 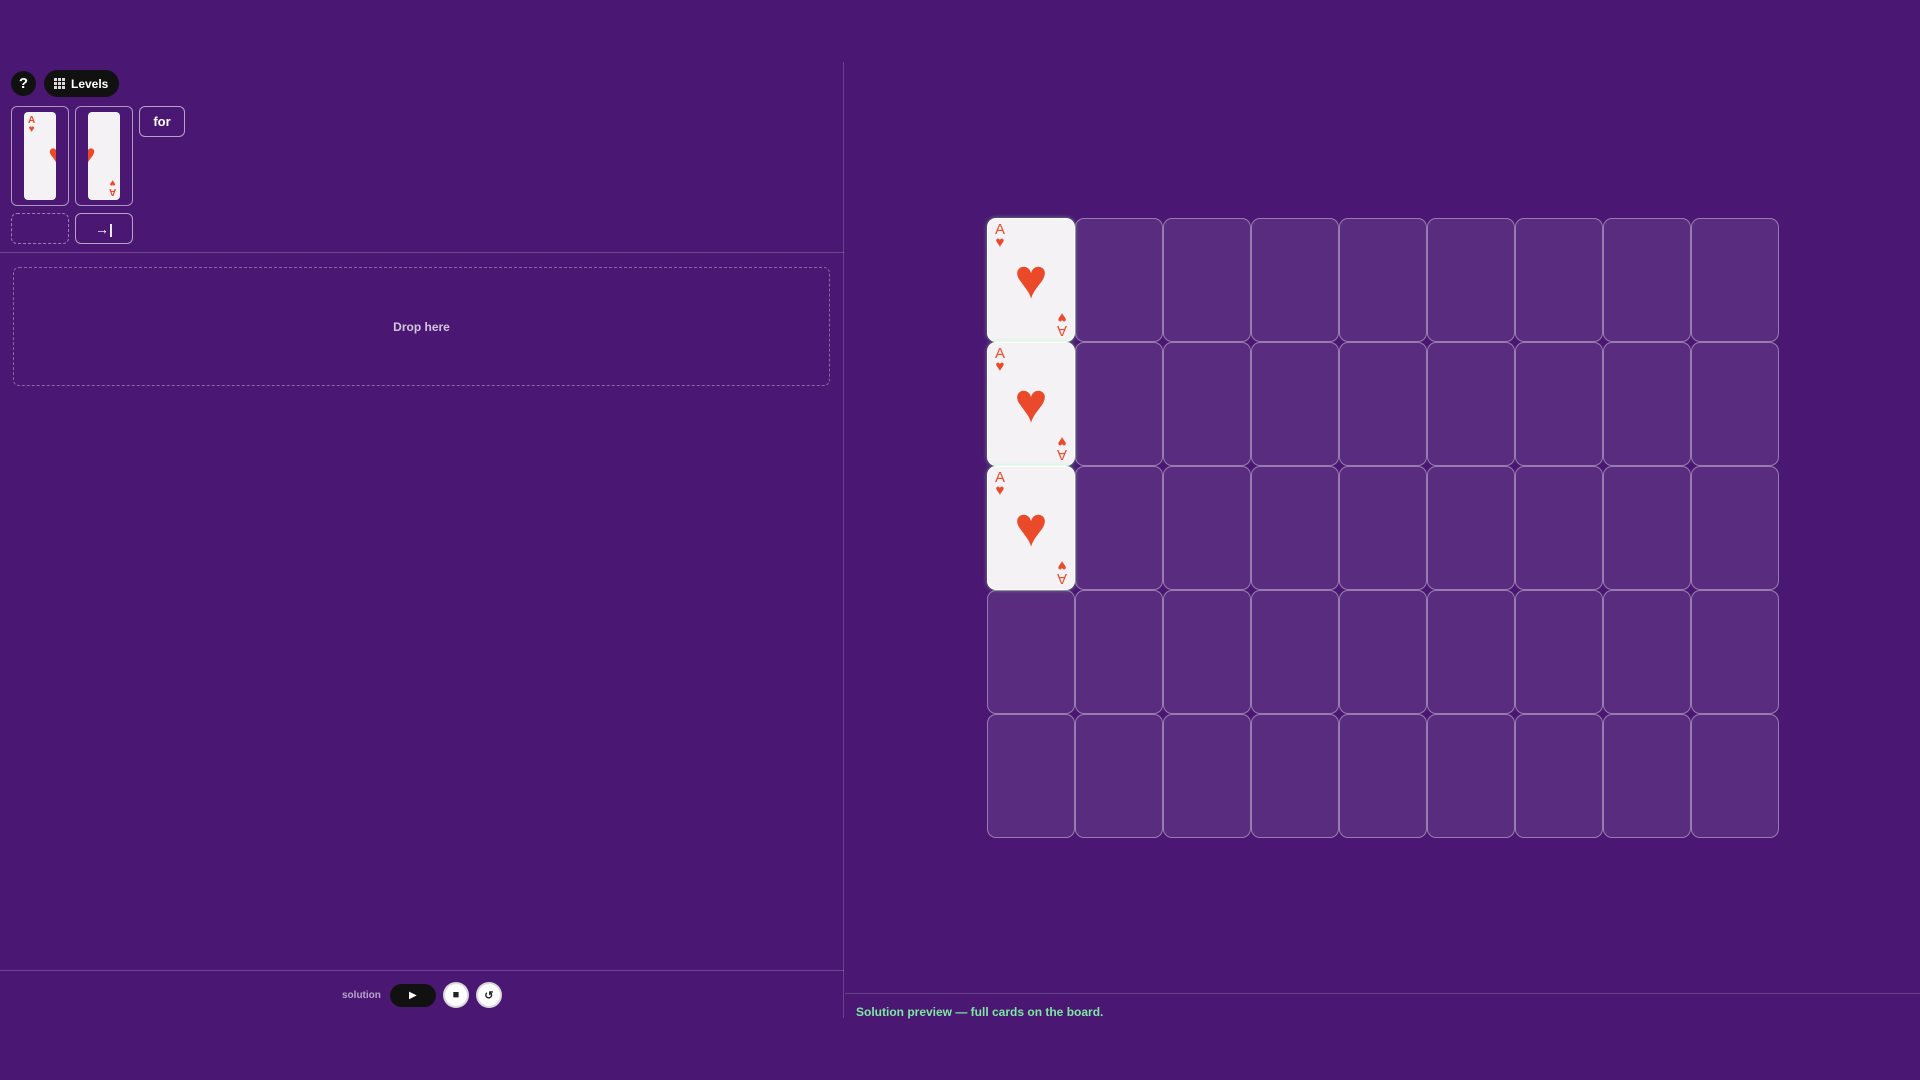 I want to click on palette-card-left-half: A♥ ♥, so click(x=40, y=156).